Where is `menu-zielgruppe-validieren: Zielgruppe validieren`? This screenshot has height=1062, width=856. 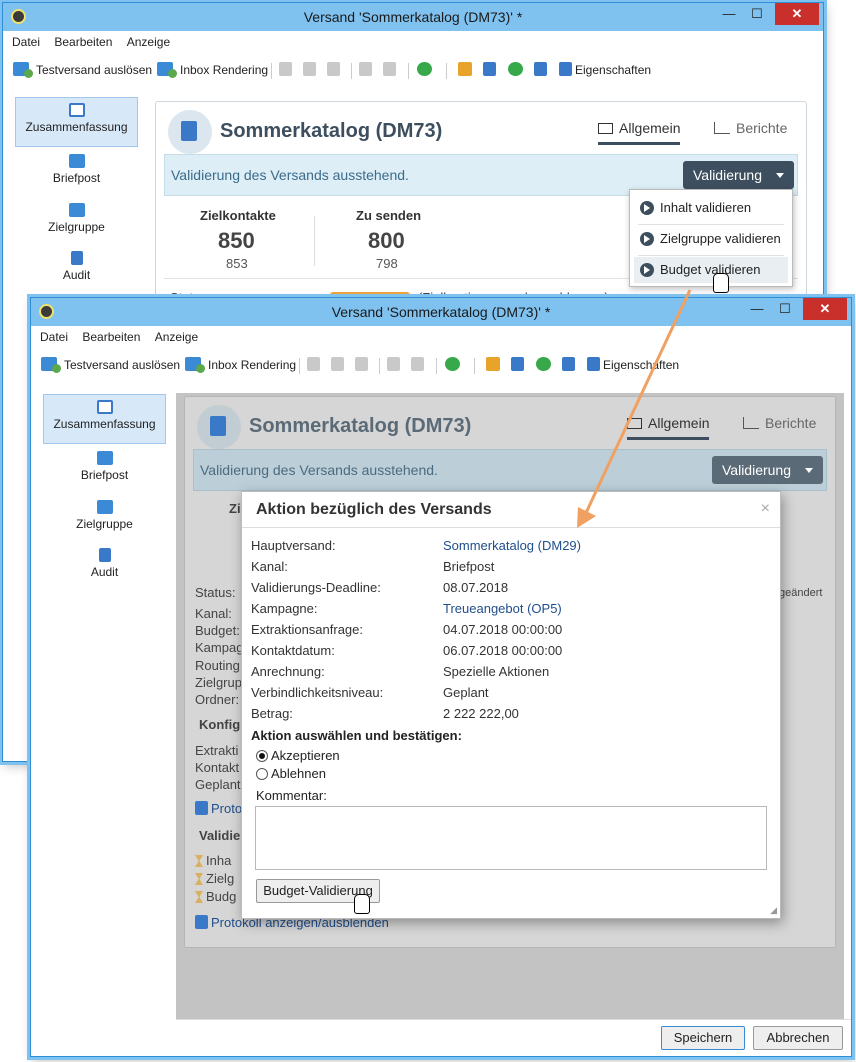
menu-zielgruppe-validieren: Zielgruppe validieren is located at coordinates (711, 239).